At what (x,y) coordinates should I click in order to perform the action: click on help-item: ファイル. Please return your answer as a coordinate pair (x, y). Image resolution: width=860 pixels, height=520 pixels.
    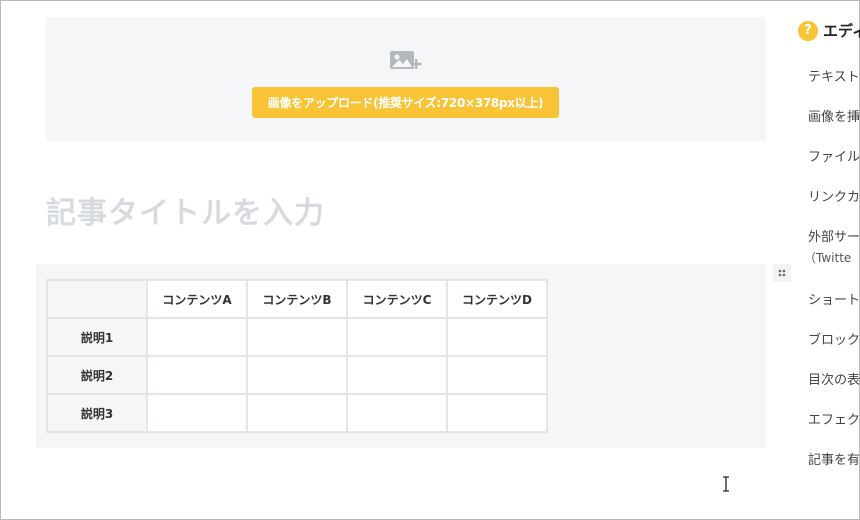
    Looking at the image, I should click on (834, 155).